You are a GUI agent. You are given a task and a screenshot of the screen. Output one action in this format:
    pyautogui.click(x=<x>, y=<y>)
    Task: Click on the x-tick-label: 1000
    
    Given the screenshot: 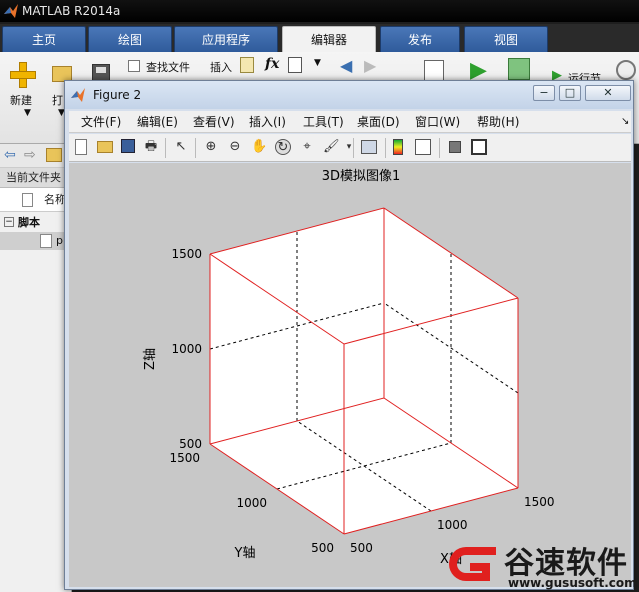 What is the action you would take?
    pyautogui.click(x=452, y=525)
    